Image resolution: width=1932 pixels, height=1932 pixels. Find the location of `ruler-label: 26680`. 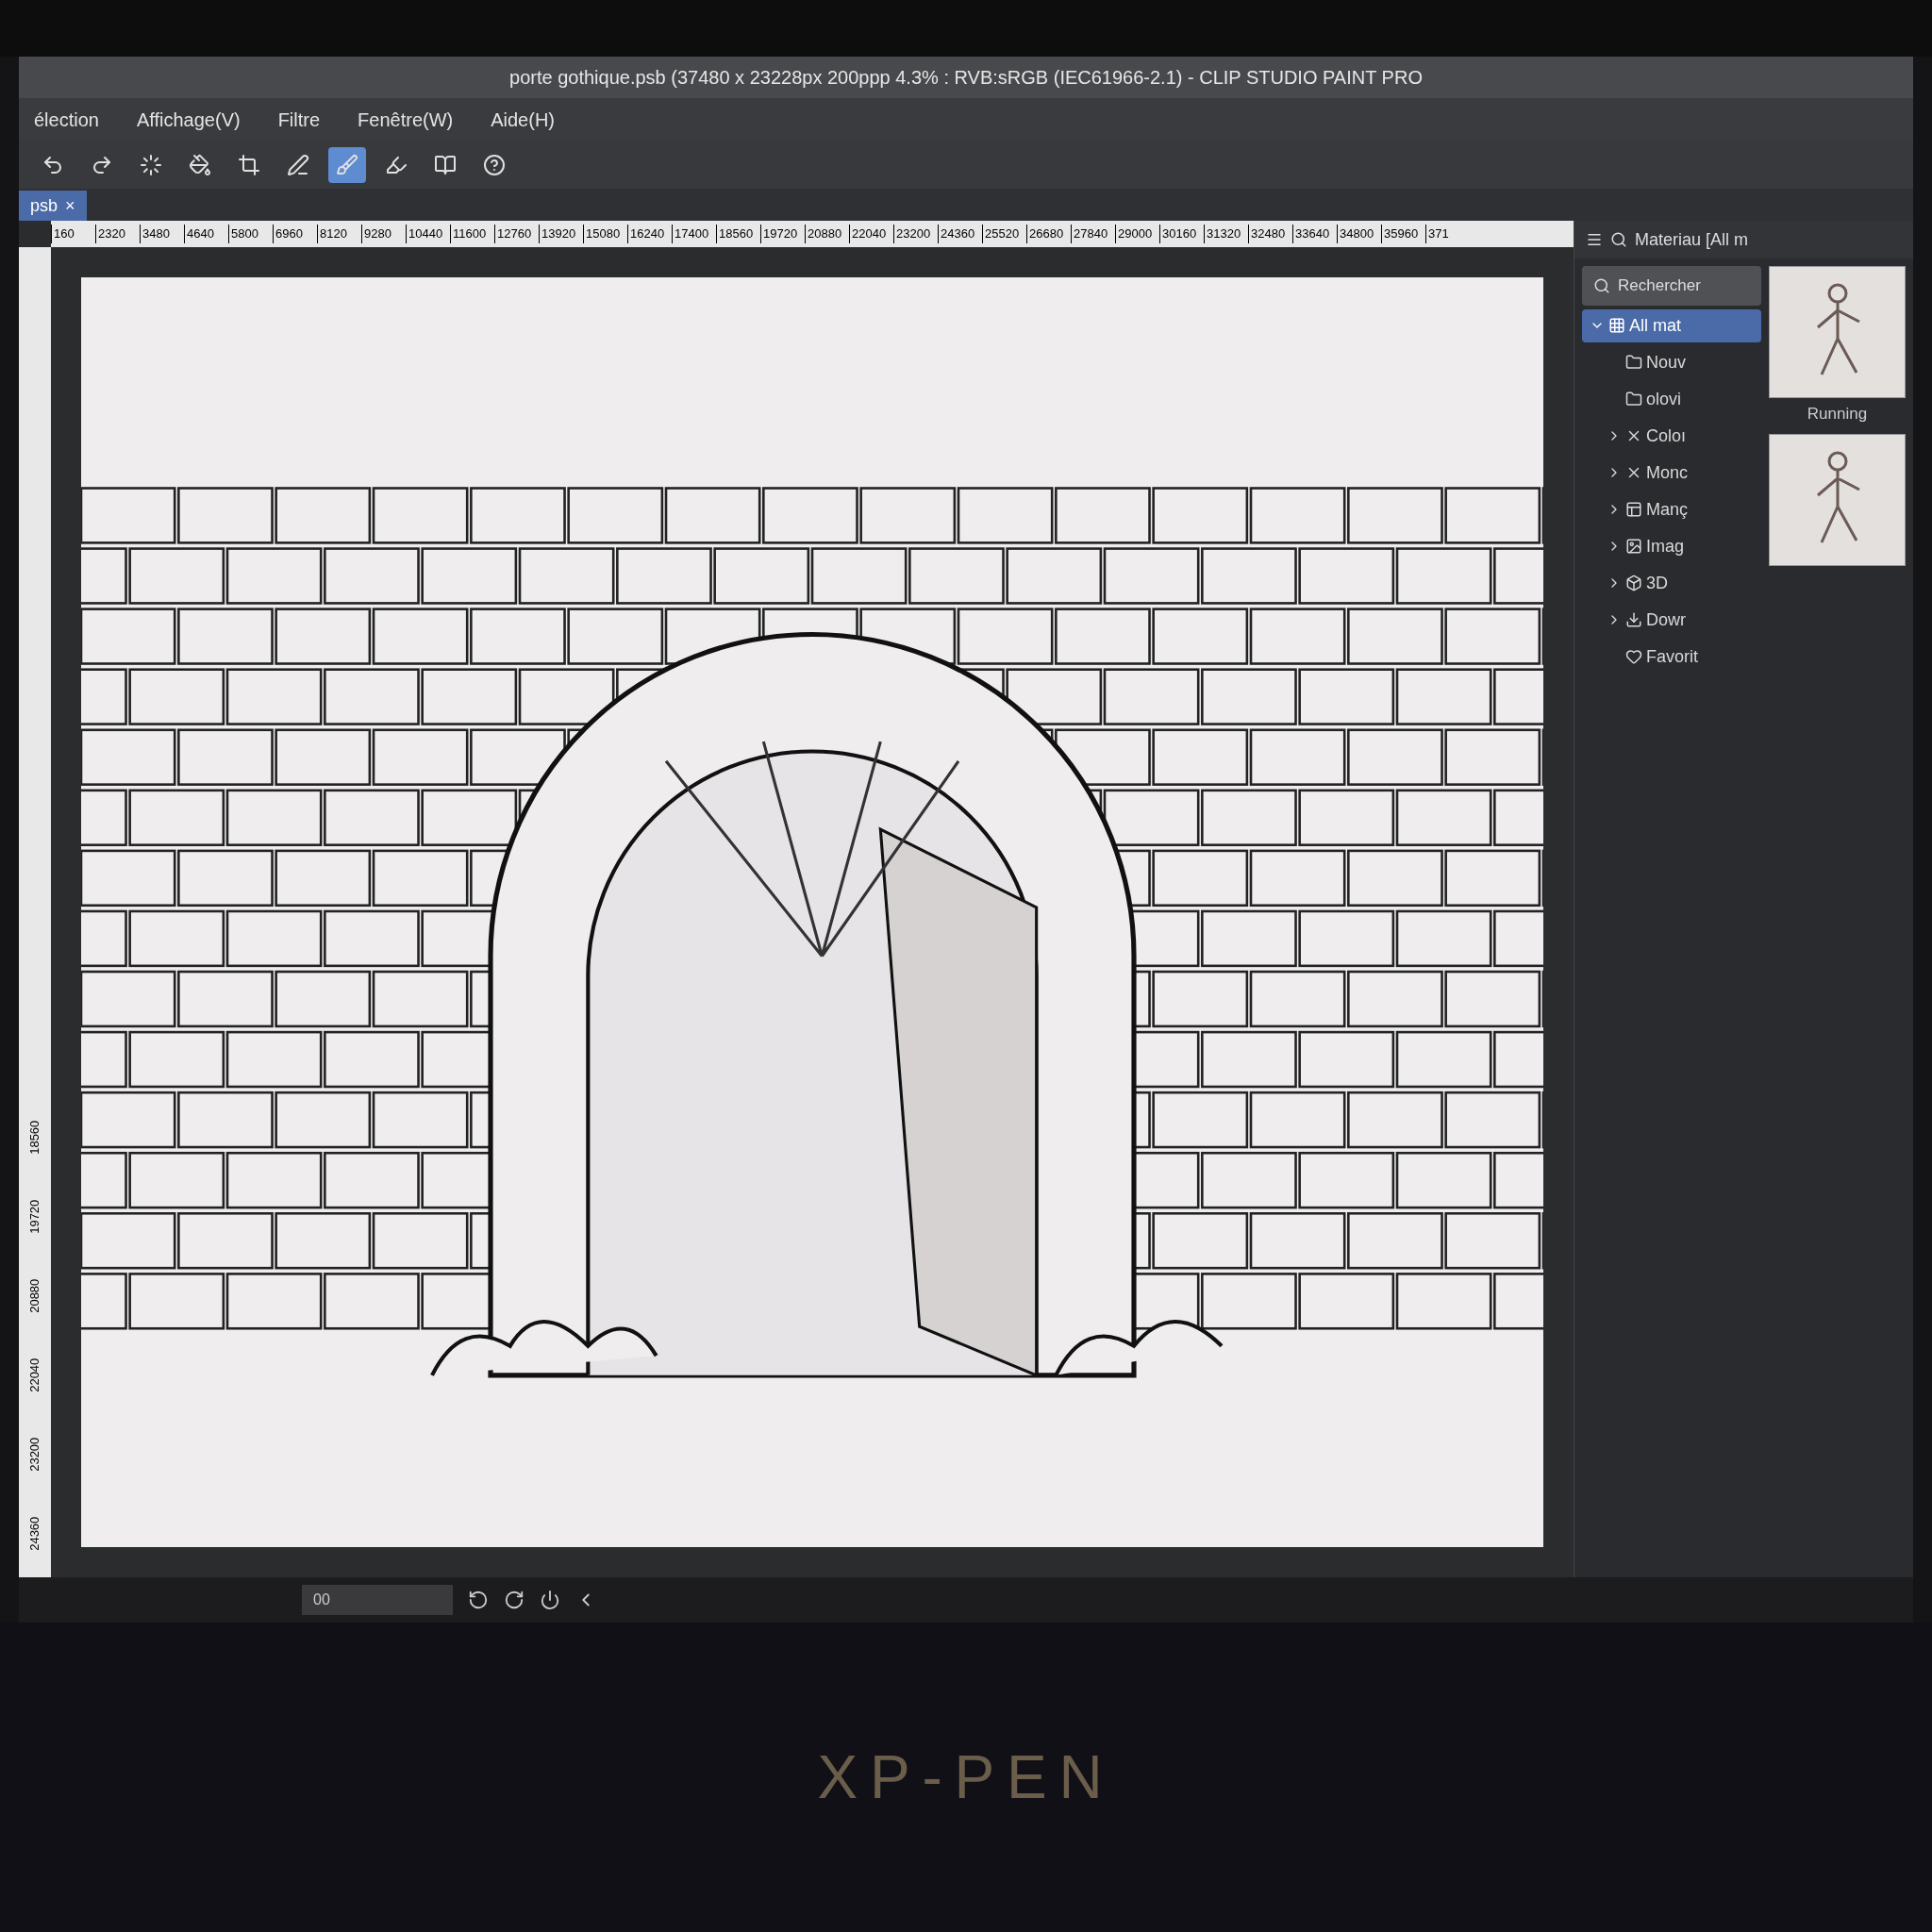

ruler-label: 26680 is located at coordinates (1049, 234).